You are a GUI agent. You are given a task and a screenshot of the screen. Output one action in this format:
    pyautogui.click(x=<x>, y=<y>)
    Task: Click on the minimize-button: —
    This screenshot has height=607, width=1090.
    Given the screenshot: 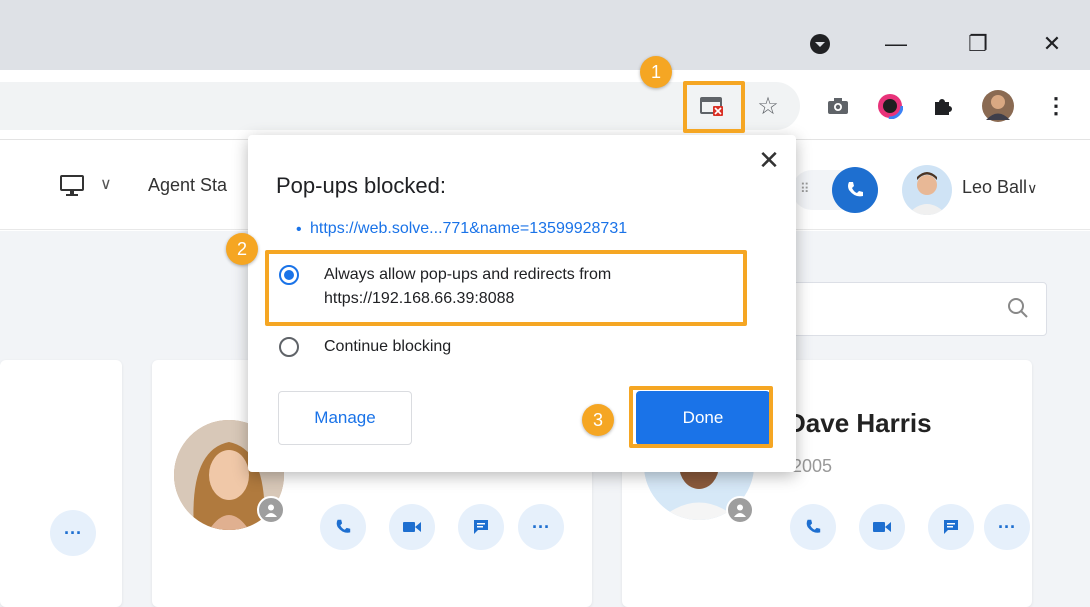 What is the action you would take?
    pyautogui.click(x=896, y=44)
    